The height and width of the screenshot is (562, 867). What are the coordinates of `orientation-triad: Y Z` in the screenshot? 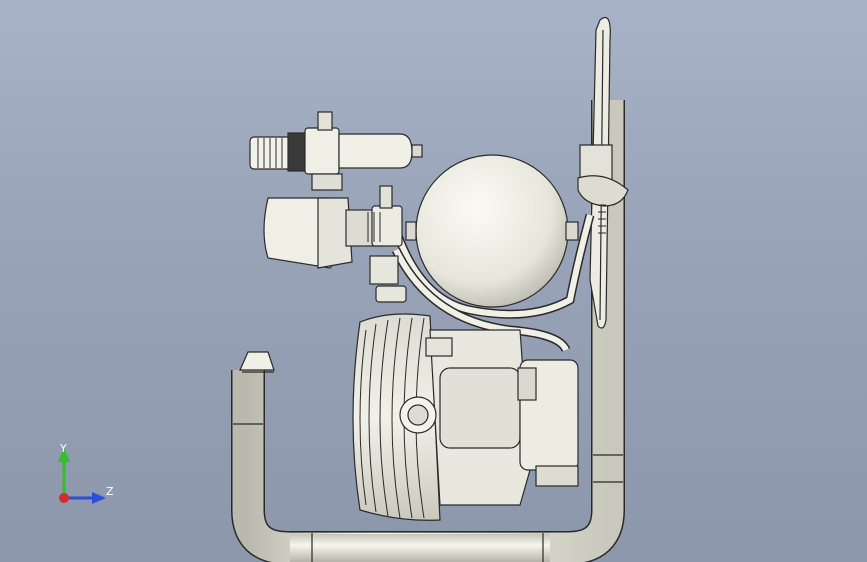 It's located at (86, 473).